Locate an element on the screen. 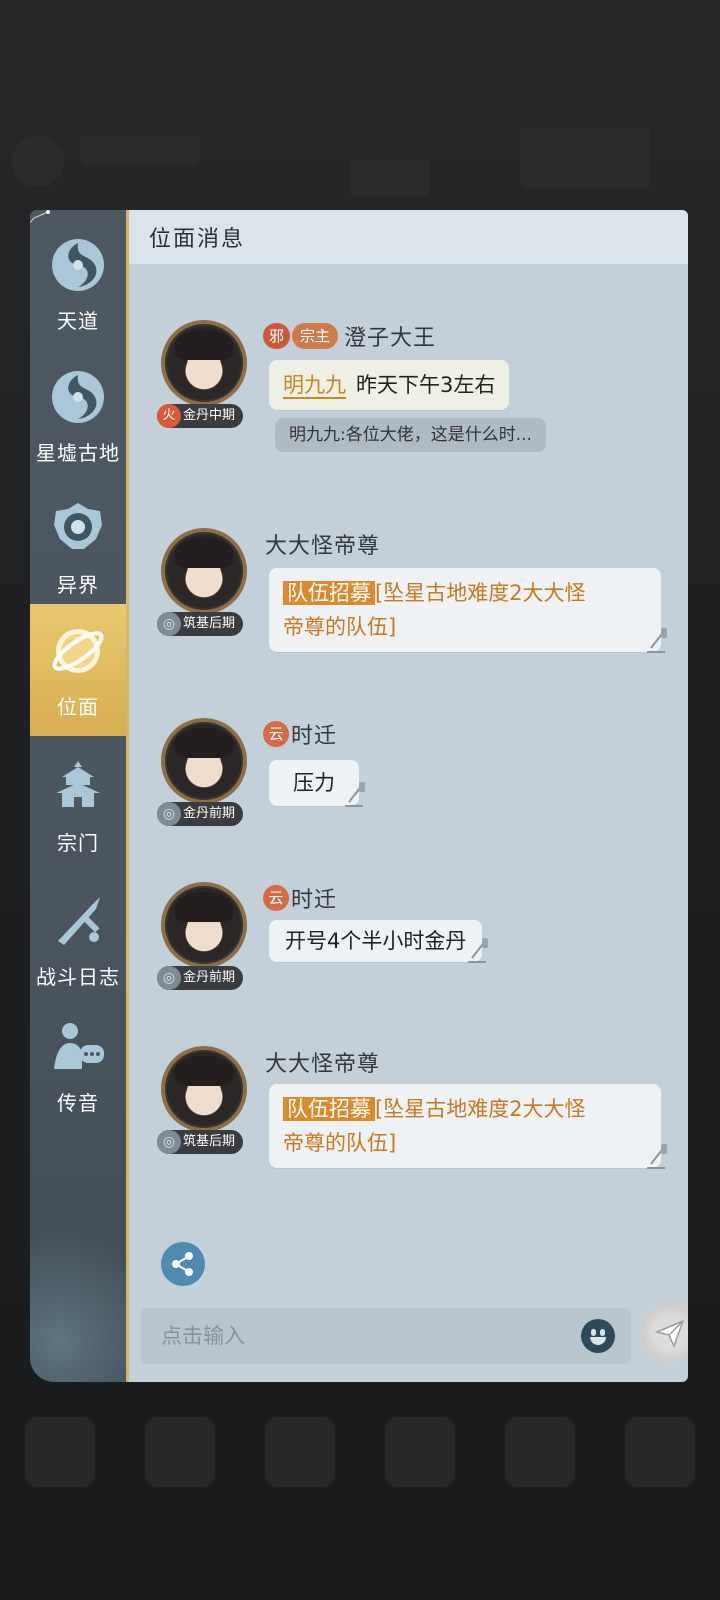 Image resolution: width=720 pixels, height=1600 pixels. rank-label: 金丹前期 is located at coordinates (209, 813).